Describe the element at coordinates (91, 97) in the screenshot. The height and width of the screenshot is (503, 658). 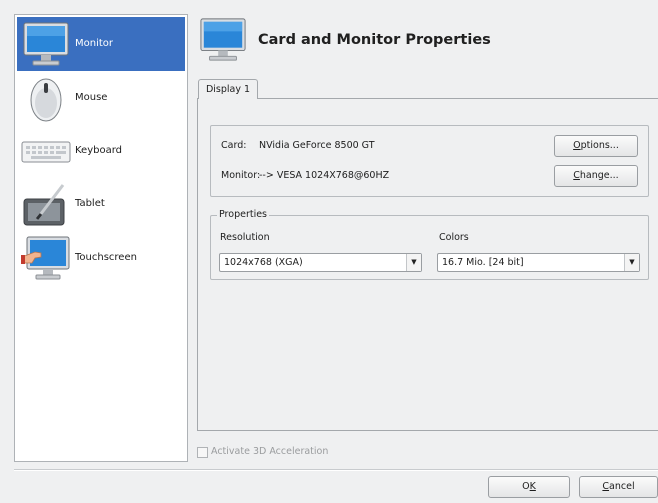
I see `sidebar-item-label: Mouse` at that location.